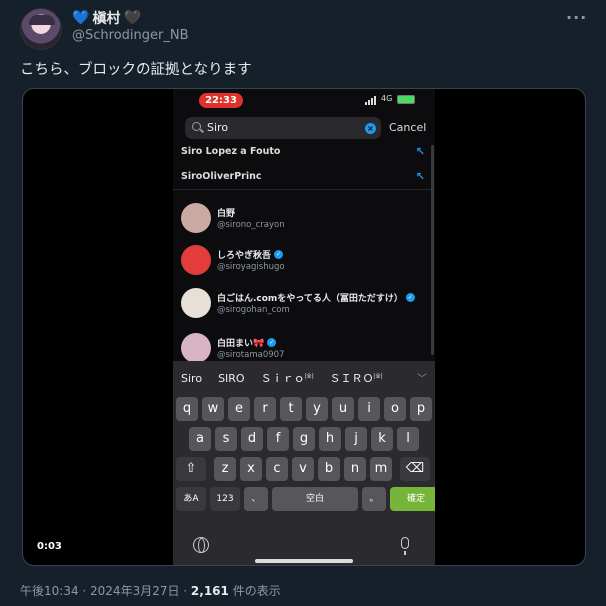 This screenshot has width=606, height=606. What do you see at coordinates (415, 469) in the screenshot?
I see `backspace-key: ⌫` at bounding box center [415, 469].